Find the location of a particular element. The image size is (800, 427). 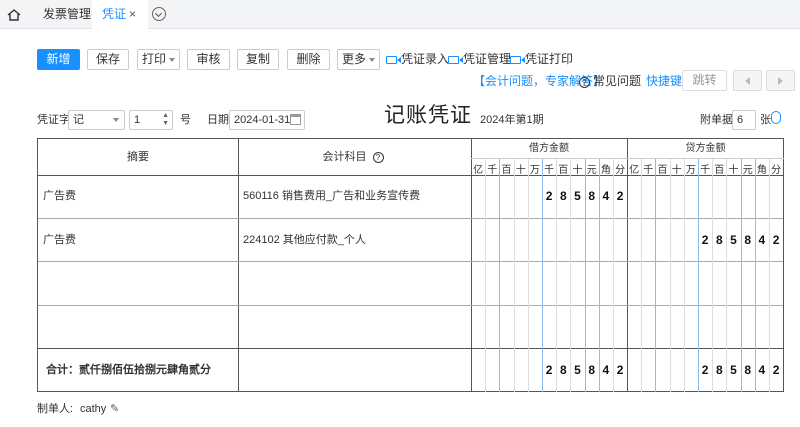

link-voucher-print: 凭证打印 is located at coordinates (541, 59).